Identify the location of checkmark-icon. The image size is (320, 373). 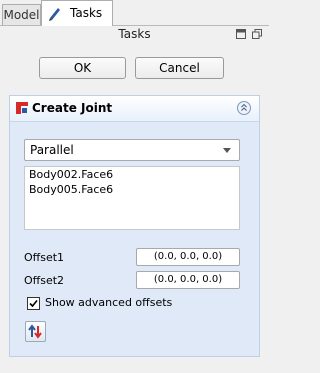
(33, 303).